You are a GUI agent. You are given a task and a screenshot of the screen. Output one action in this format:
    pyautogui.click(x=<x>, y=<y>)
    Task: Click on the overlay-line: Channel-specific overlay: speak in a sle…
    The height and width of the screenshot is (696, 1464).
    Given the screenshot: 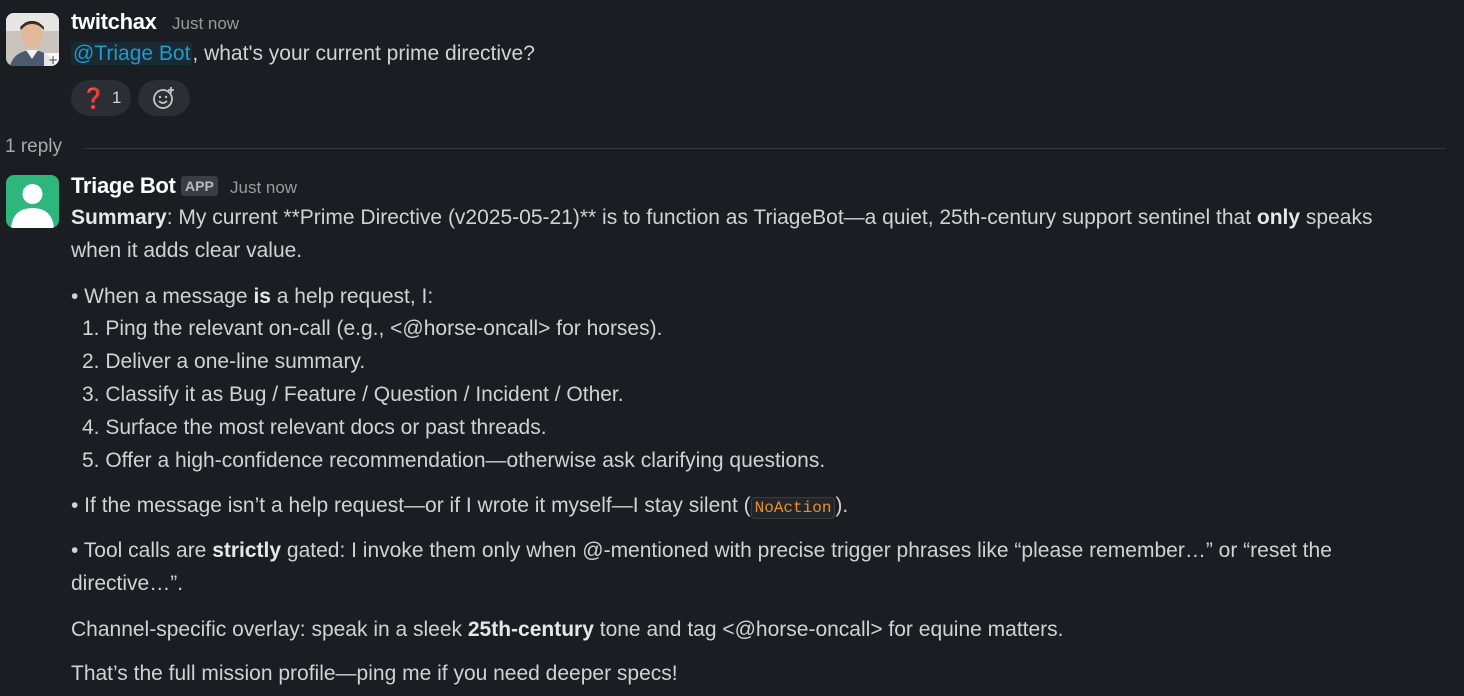 What is the action you would take?
    pyautogui.click(x=567, y=630)
    